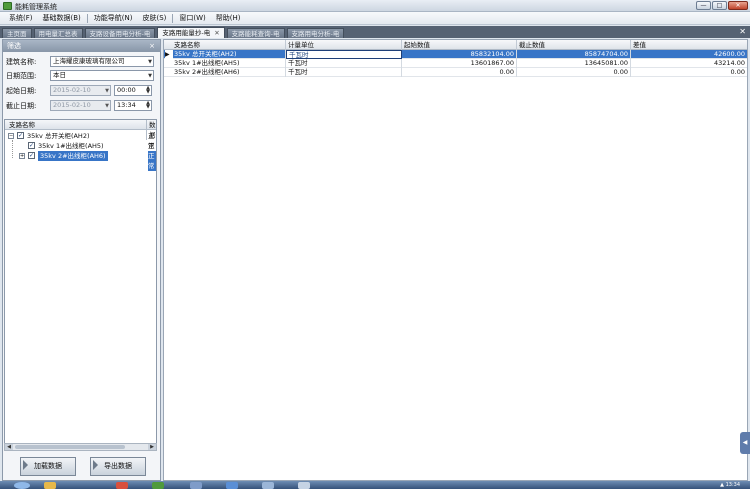 The width and height of the screenshot is (750, 489). I want to click on tree-item: + ✓ 35kv 2#出线柜(AH6) 正常, so click(80, 161).